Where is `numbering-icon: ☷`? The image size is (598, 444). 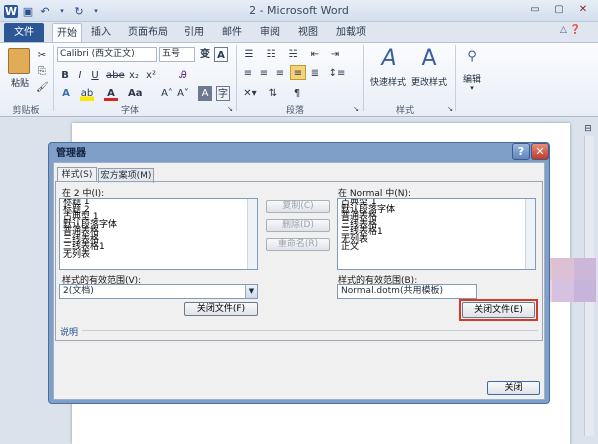
numbering-icon: ☷ is located at coordinates (271, 54).